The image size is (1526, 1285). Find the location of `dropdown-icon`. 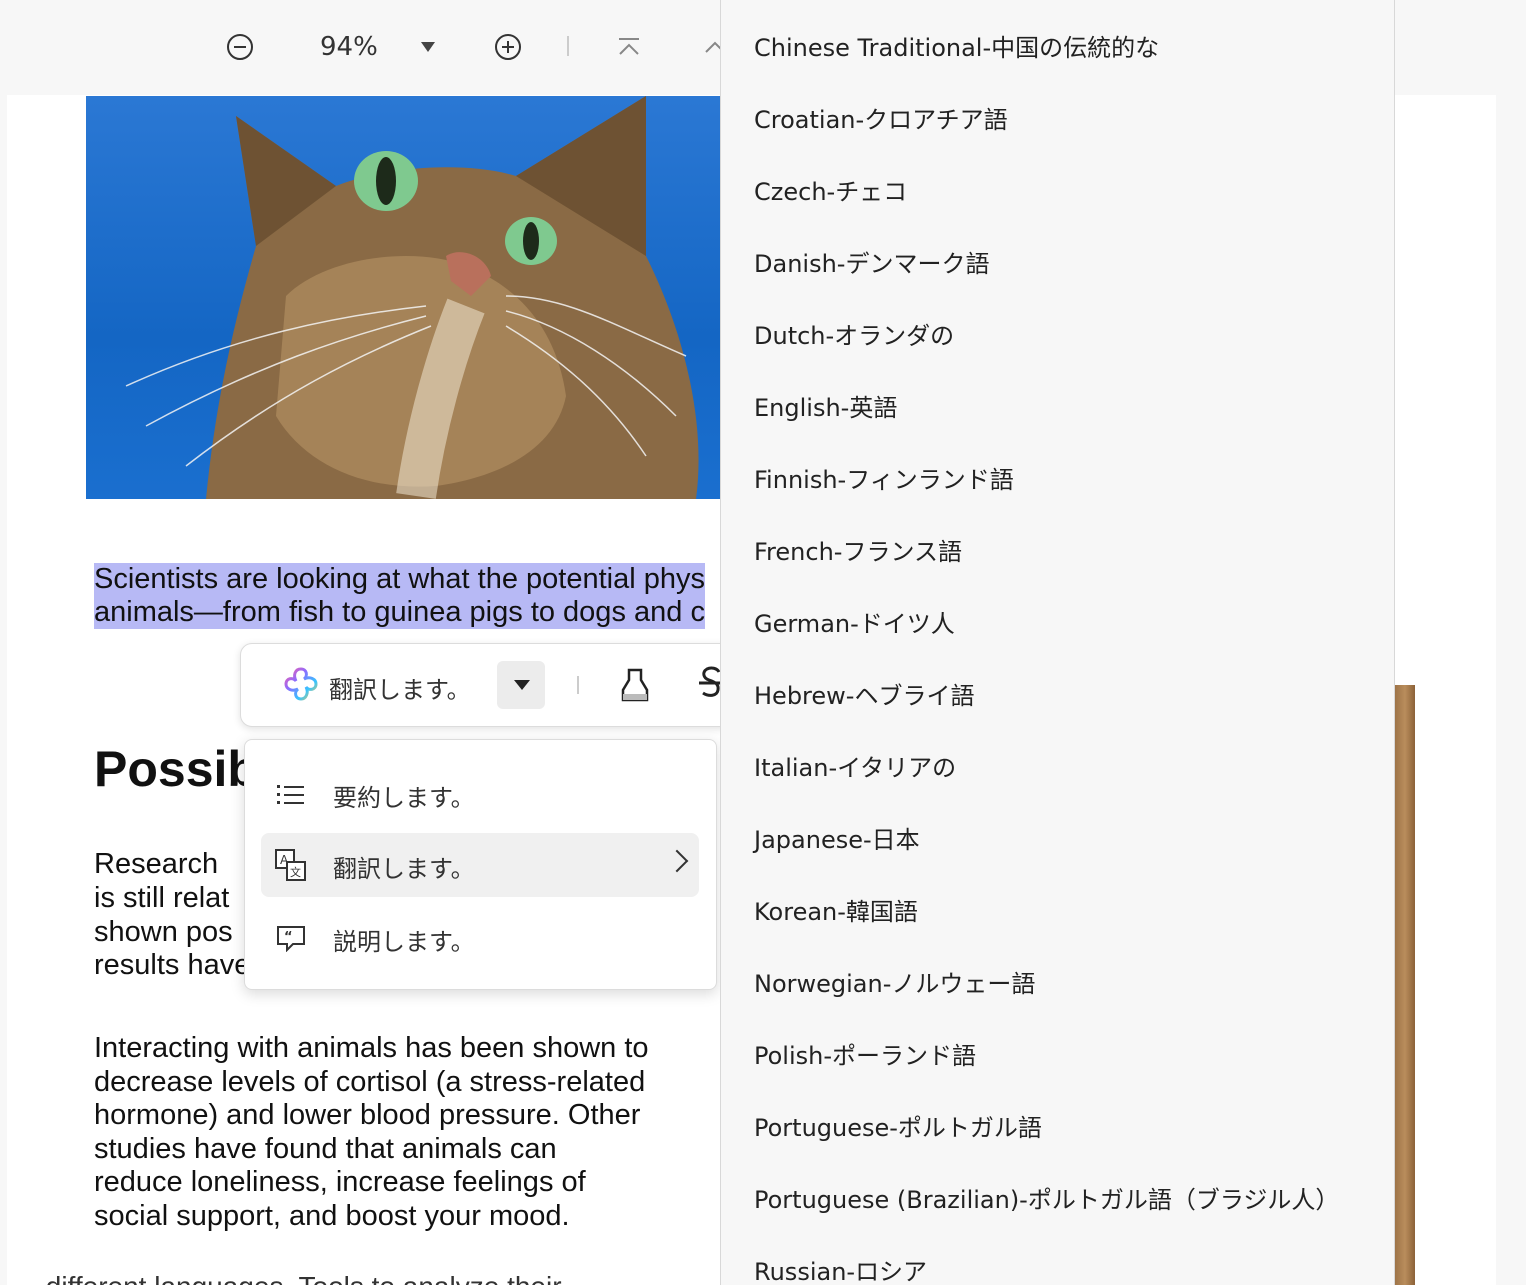

dropdown-icon is located at coordinates (521, 685).